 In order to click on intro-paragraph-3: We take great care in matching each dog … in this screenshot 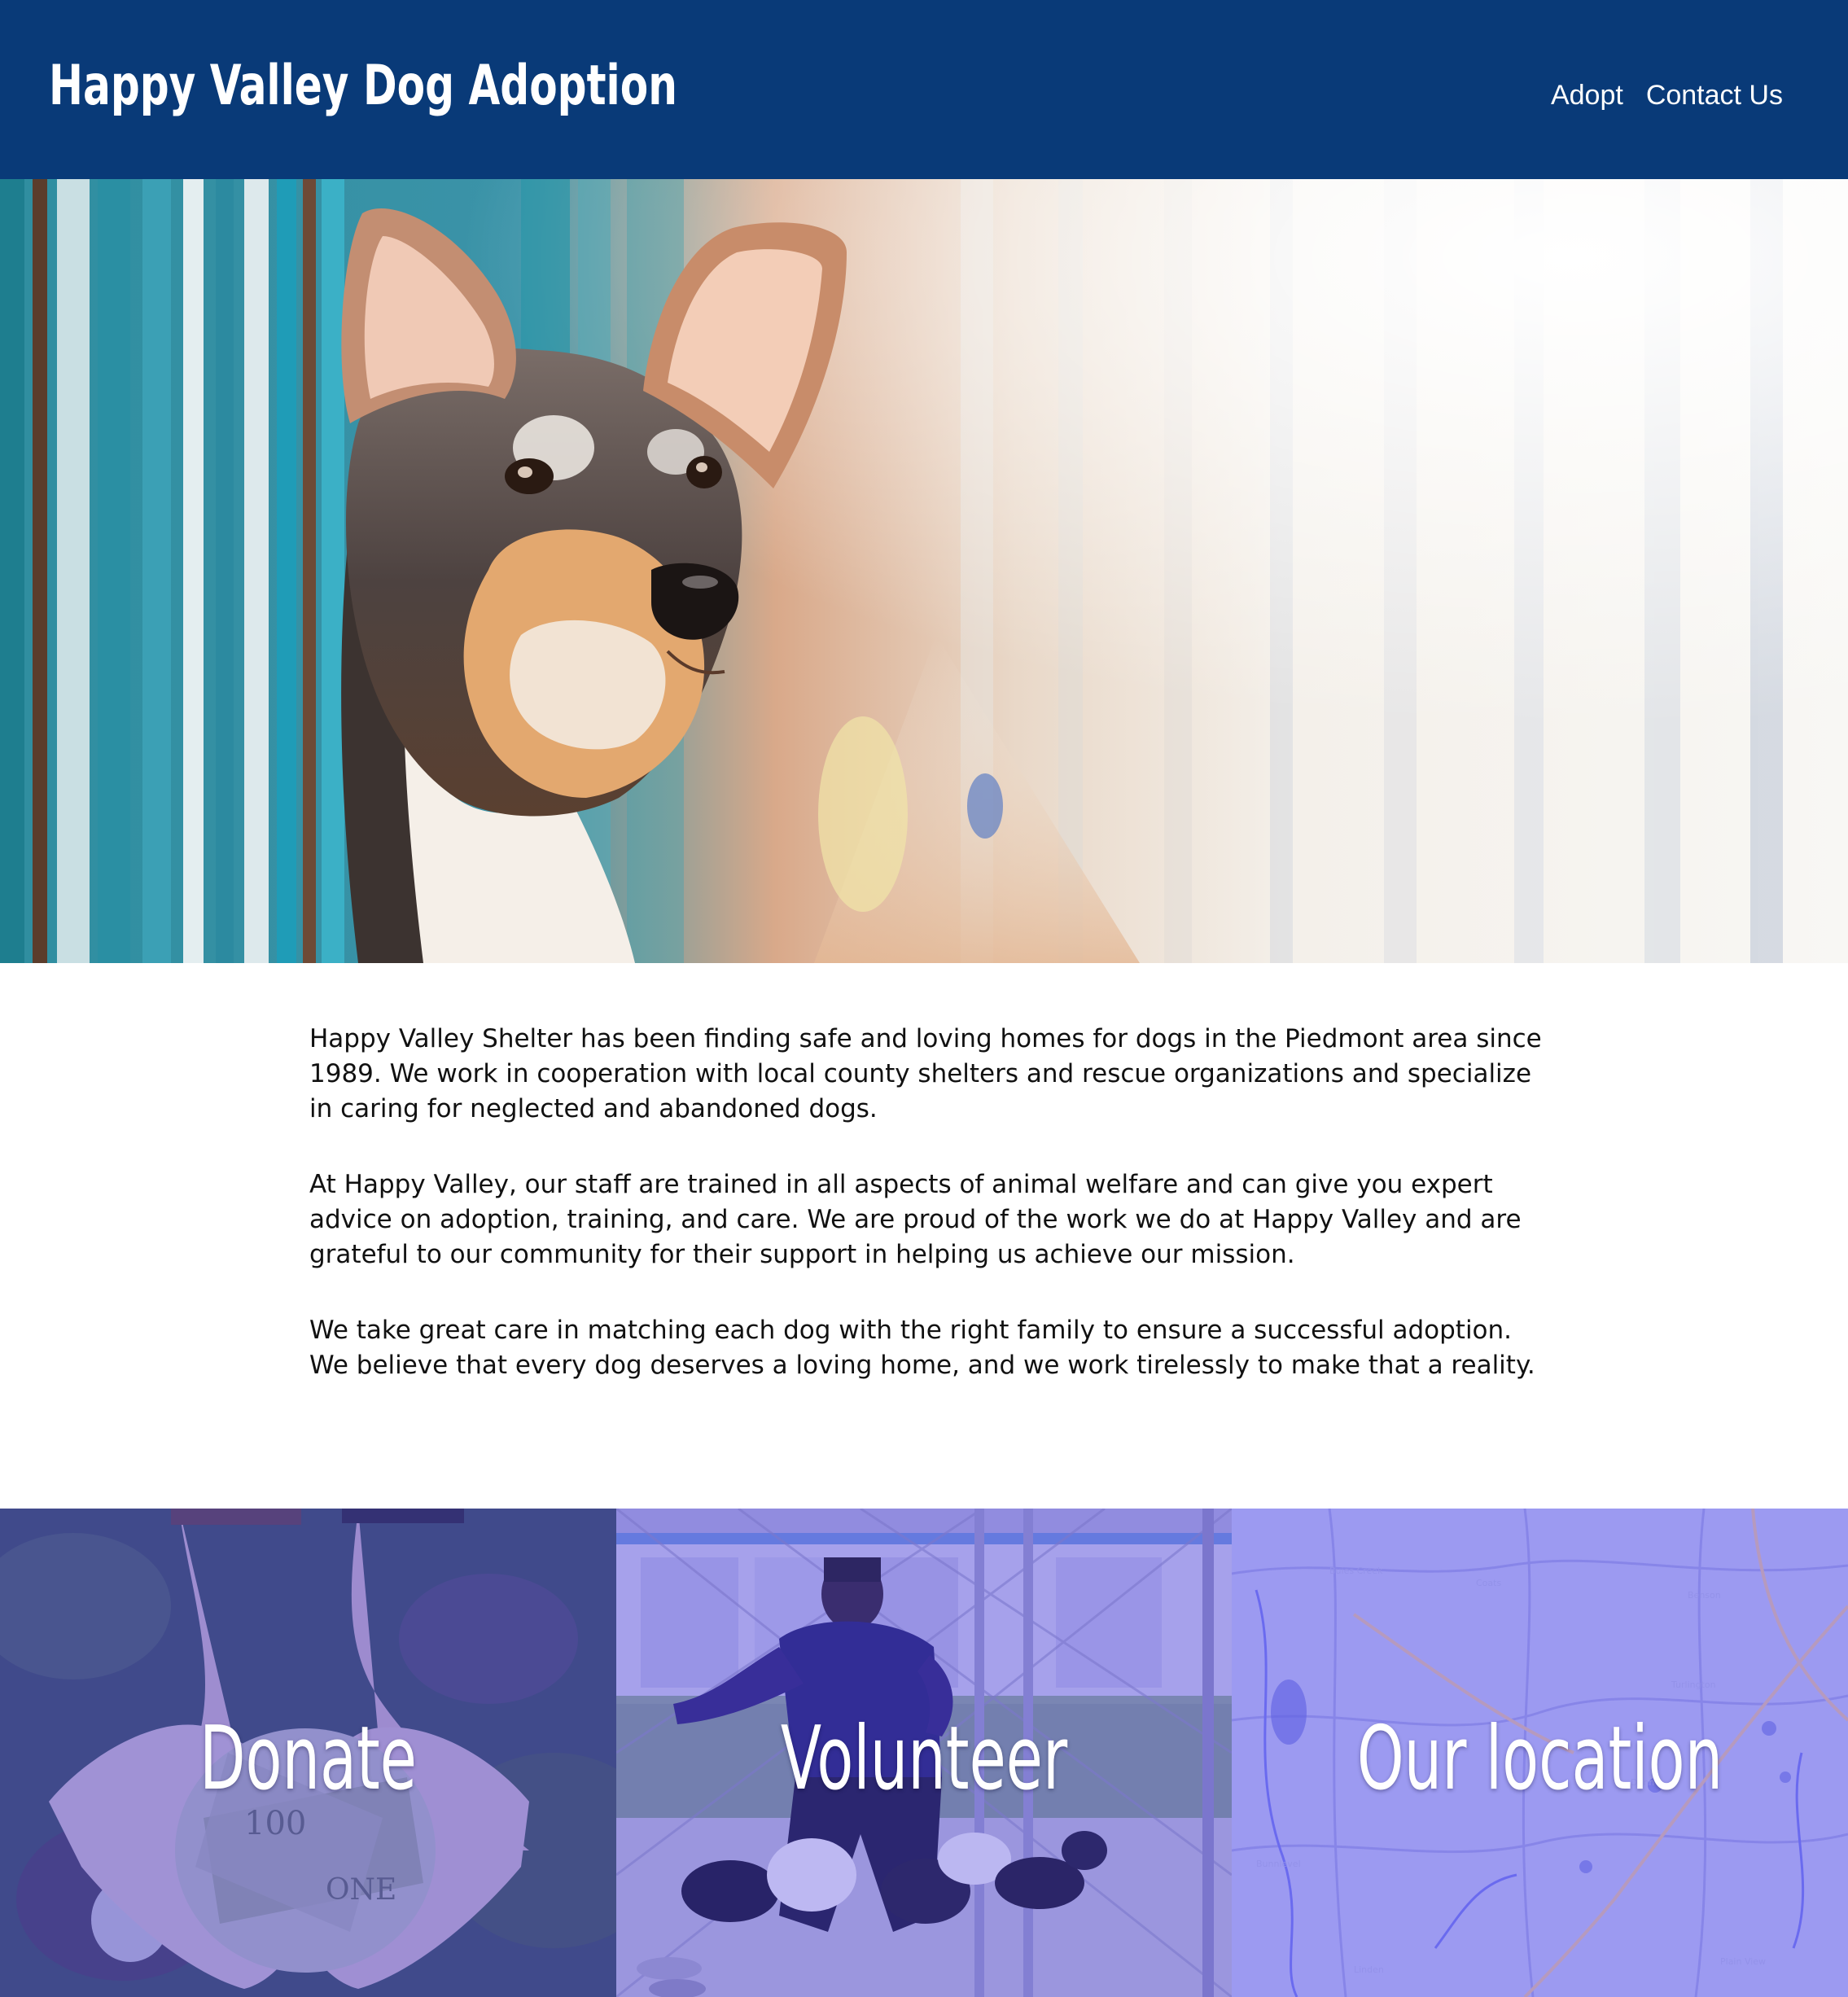, I will do `click(922, 1348)`.